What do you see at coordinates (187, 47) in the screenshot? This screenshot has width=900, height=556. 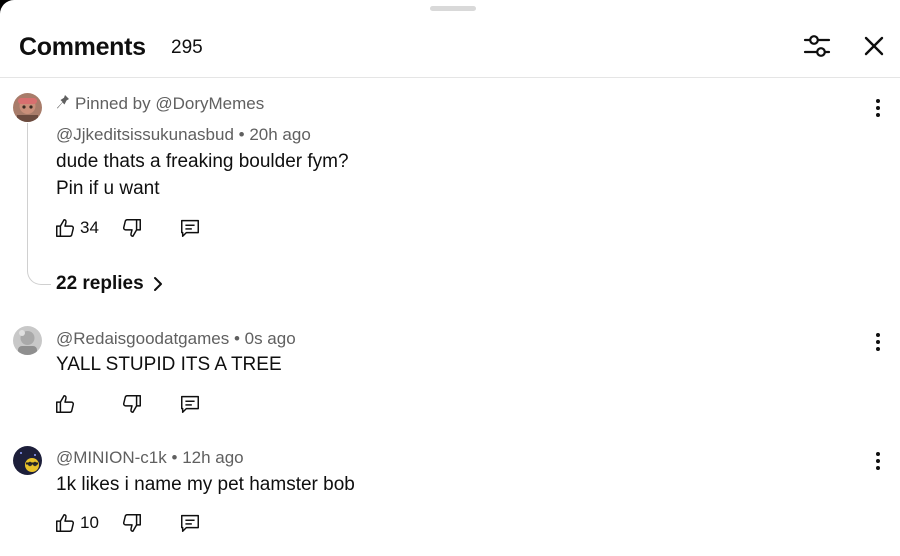 I see `comments-count: 295` at bounding box center [187, 47].